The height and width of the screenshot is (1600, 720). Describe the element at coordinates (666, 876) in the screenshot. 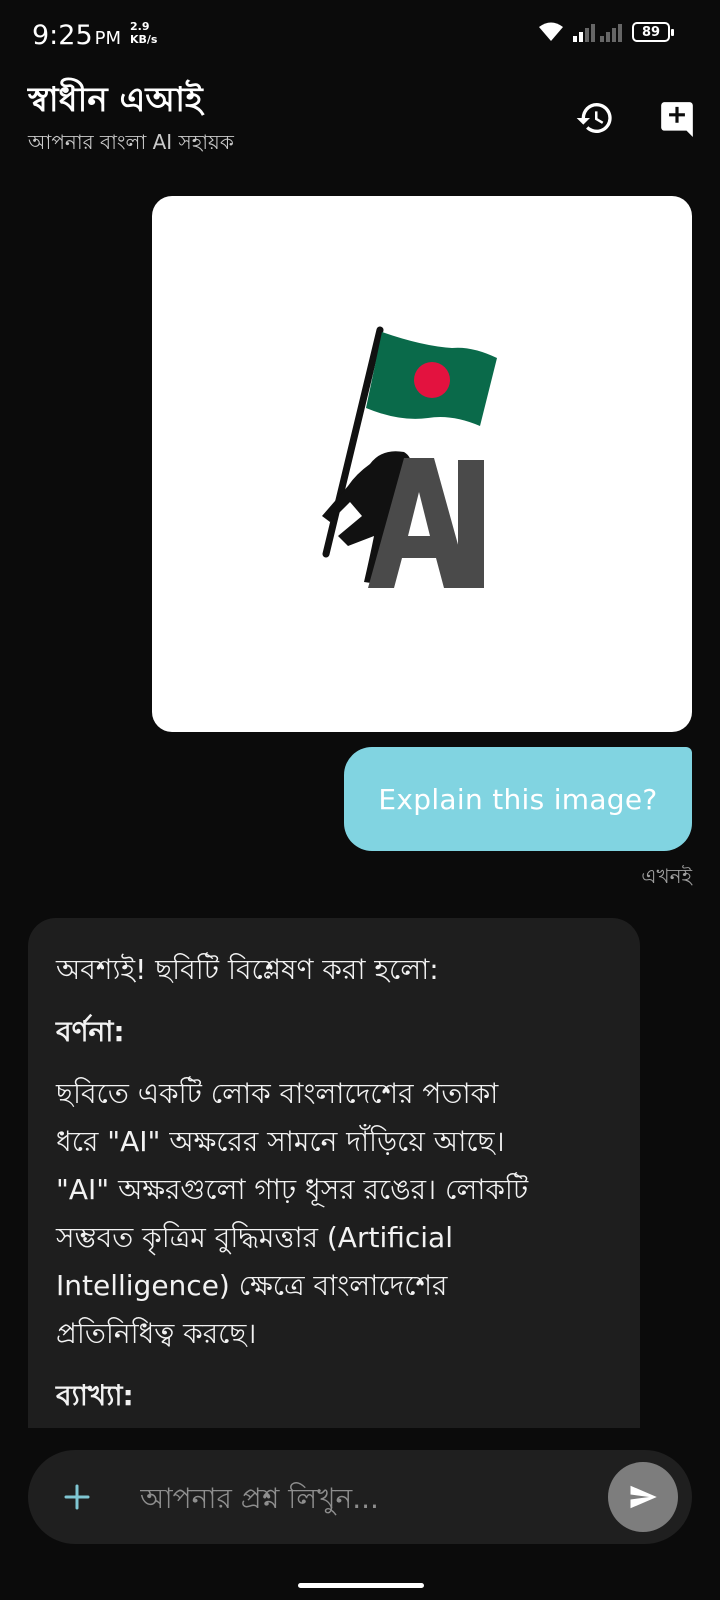

I see `message-timestamp: এখনই` at that location.